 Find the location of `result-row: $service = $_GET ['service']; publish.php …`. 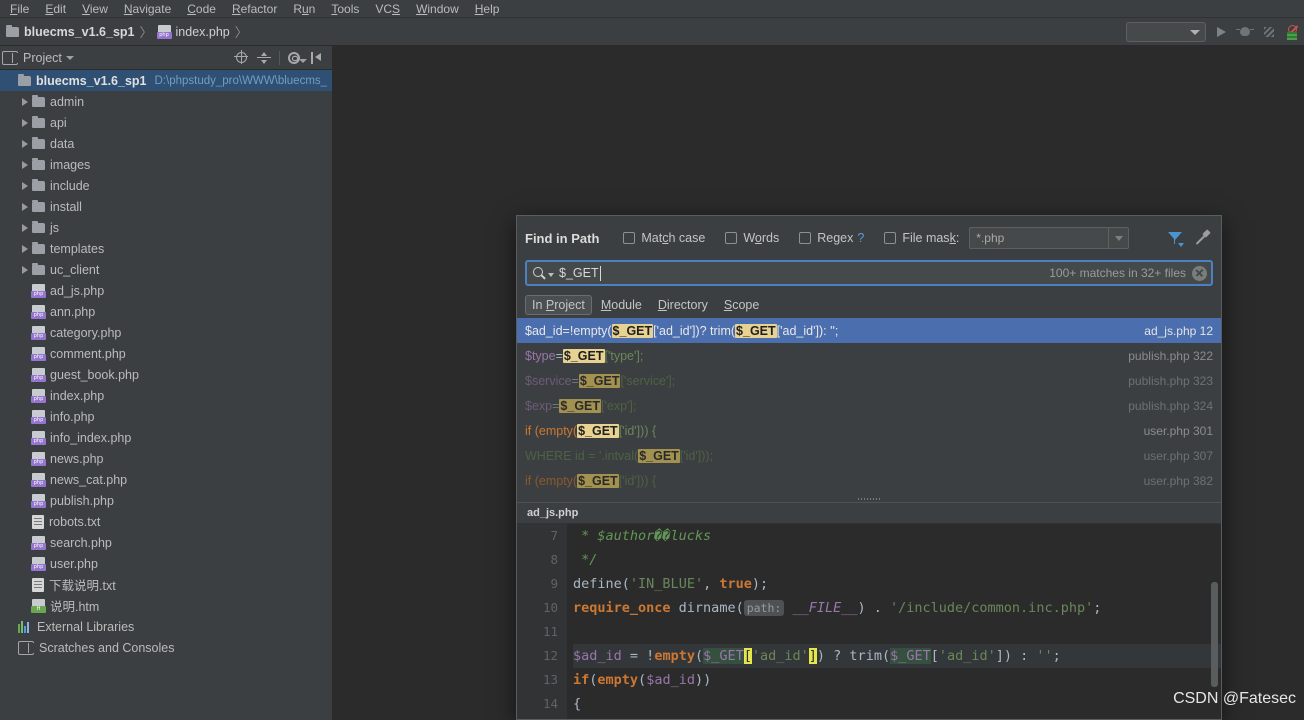

result-row: $service = $_GET ['service']; publish.php … is located at coordinates (869, 380).